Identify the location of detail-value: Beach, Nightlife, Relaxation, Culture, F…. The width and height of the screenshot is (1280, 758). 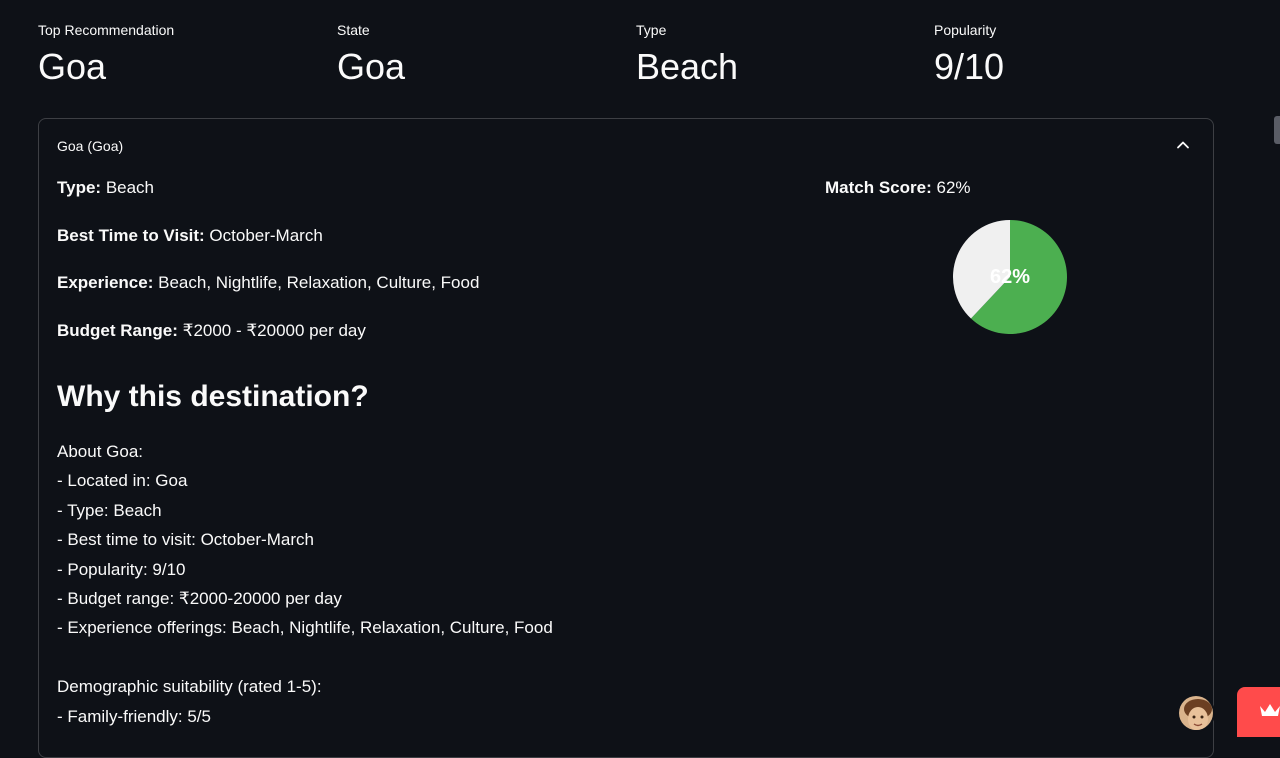
(319, 282).